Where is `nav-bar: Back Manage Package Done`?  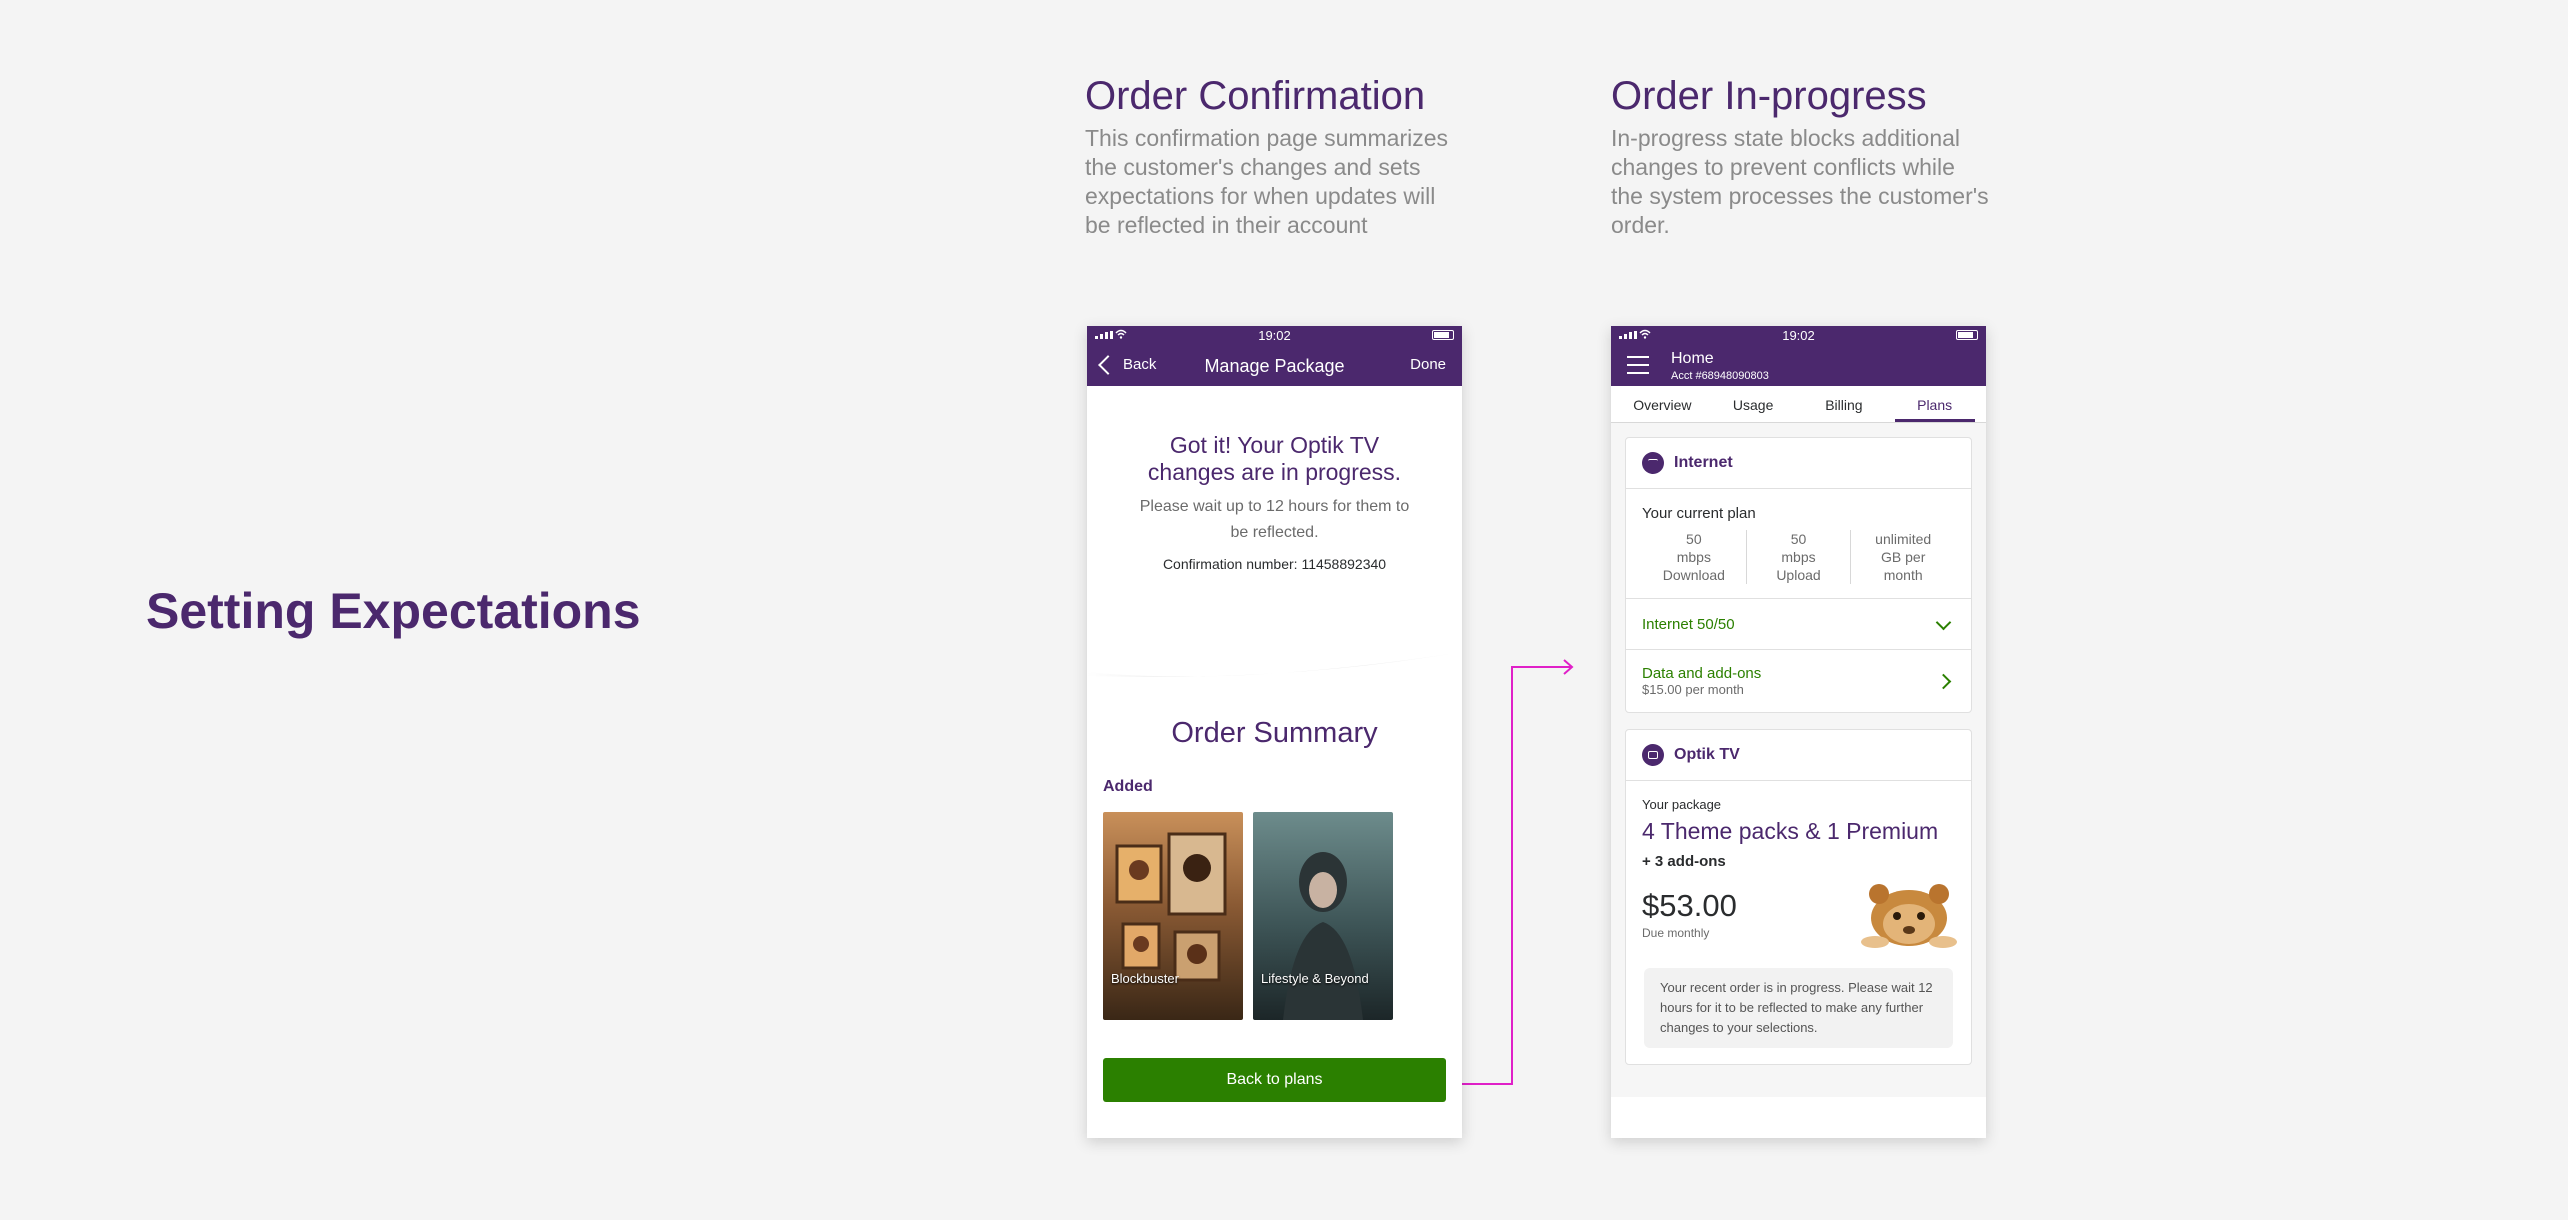 nav-bar: Back Manage Package Done is located at coordinates (1274, 365).